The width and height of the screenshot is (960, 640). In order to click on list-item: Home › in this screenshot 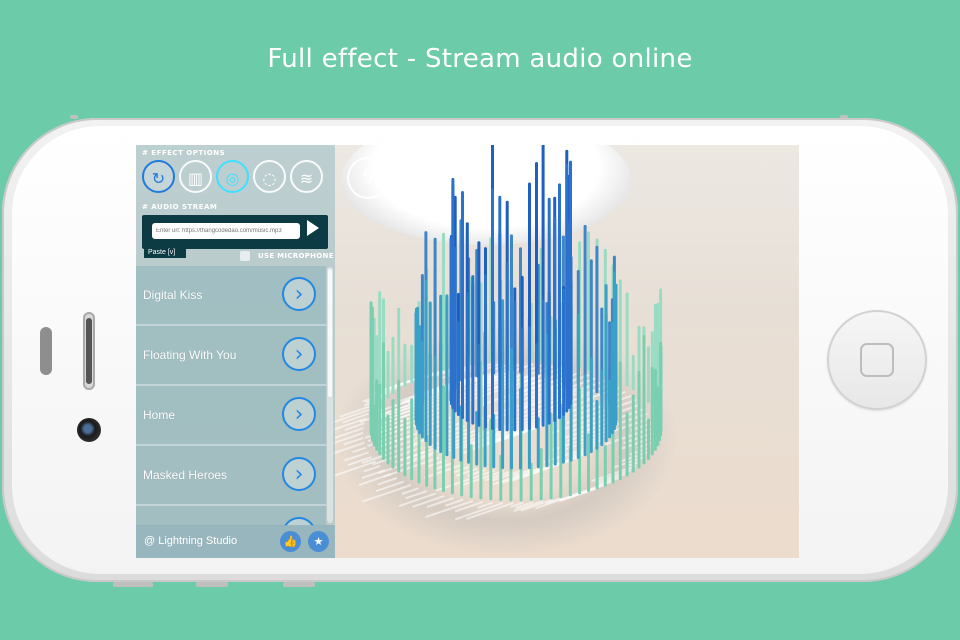, I will do `click(231, 416)`.